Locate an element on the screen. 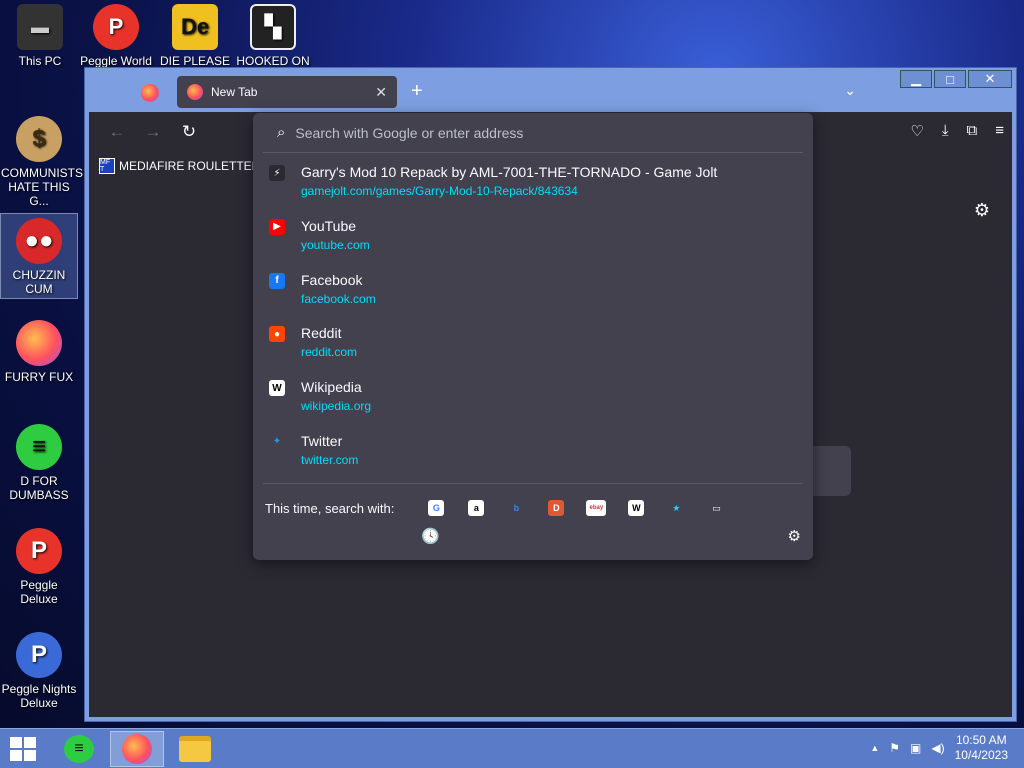  flag-icon: ⚑ is located at coordinates (894, 748).